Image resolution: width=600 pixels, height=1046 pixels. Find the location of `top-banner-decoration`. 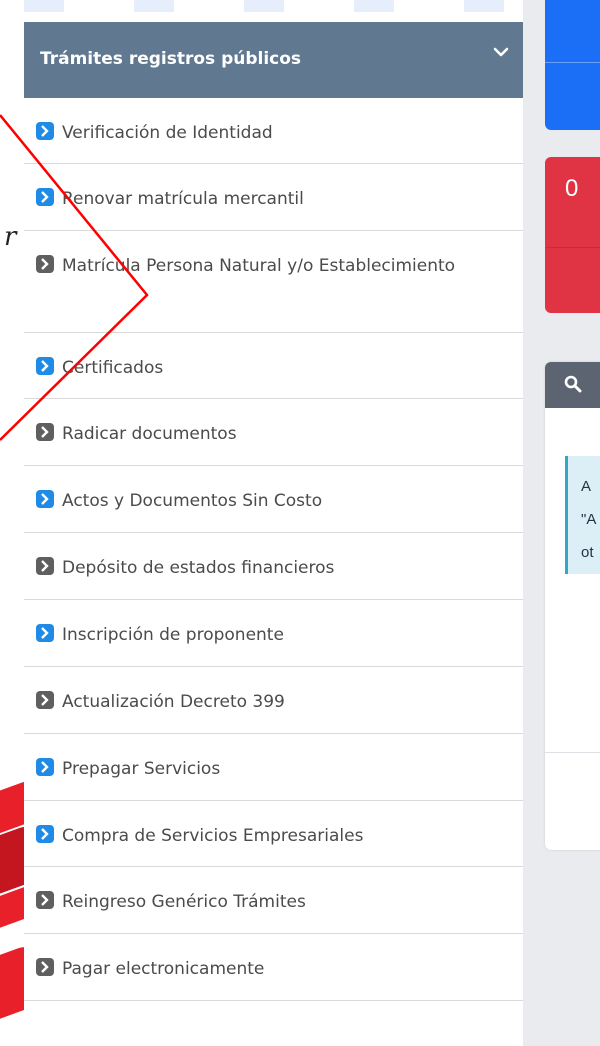

top-banner-decoration is located at coordinates (274, 6).